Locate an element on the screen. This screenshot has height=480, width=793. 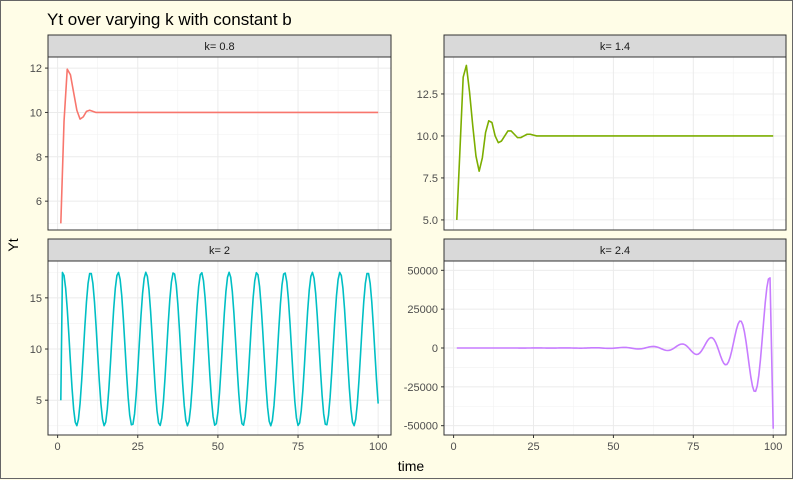
y-tick-label: 8 is located at coordinates (39, 158).